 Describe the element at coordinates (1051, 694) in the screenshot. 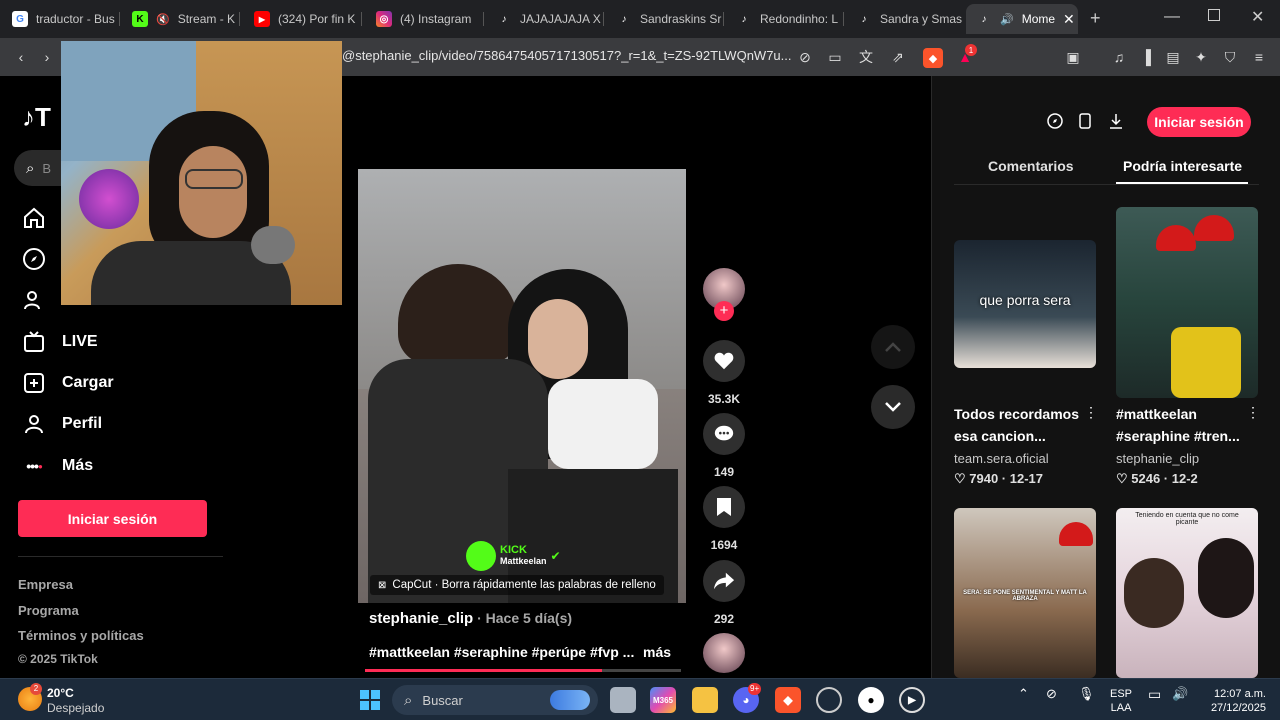

I see `network-off-icon: ⊘` at that location.